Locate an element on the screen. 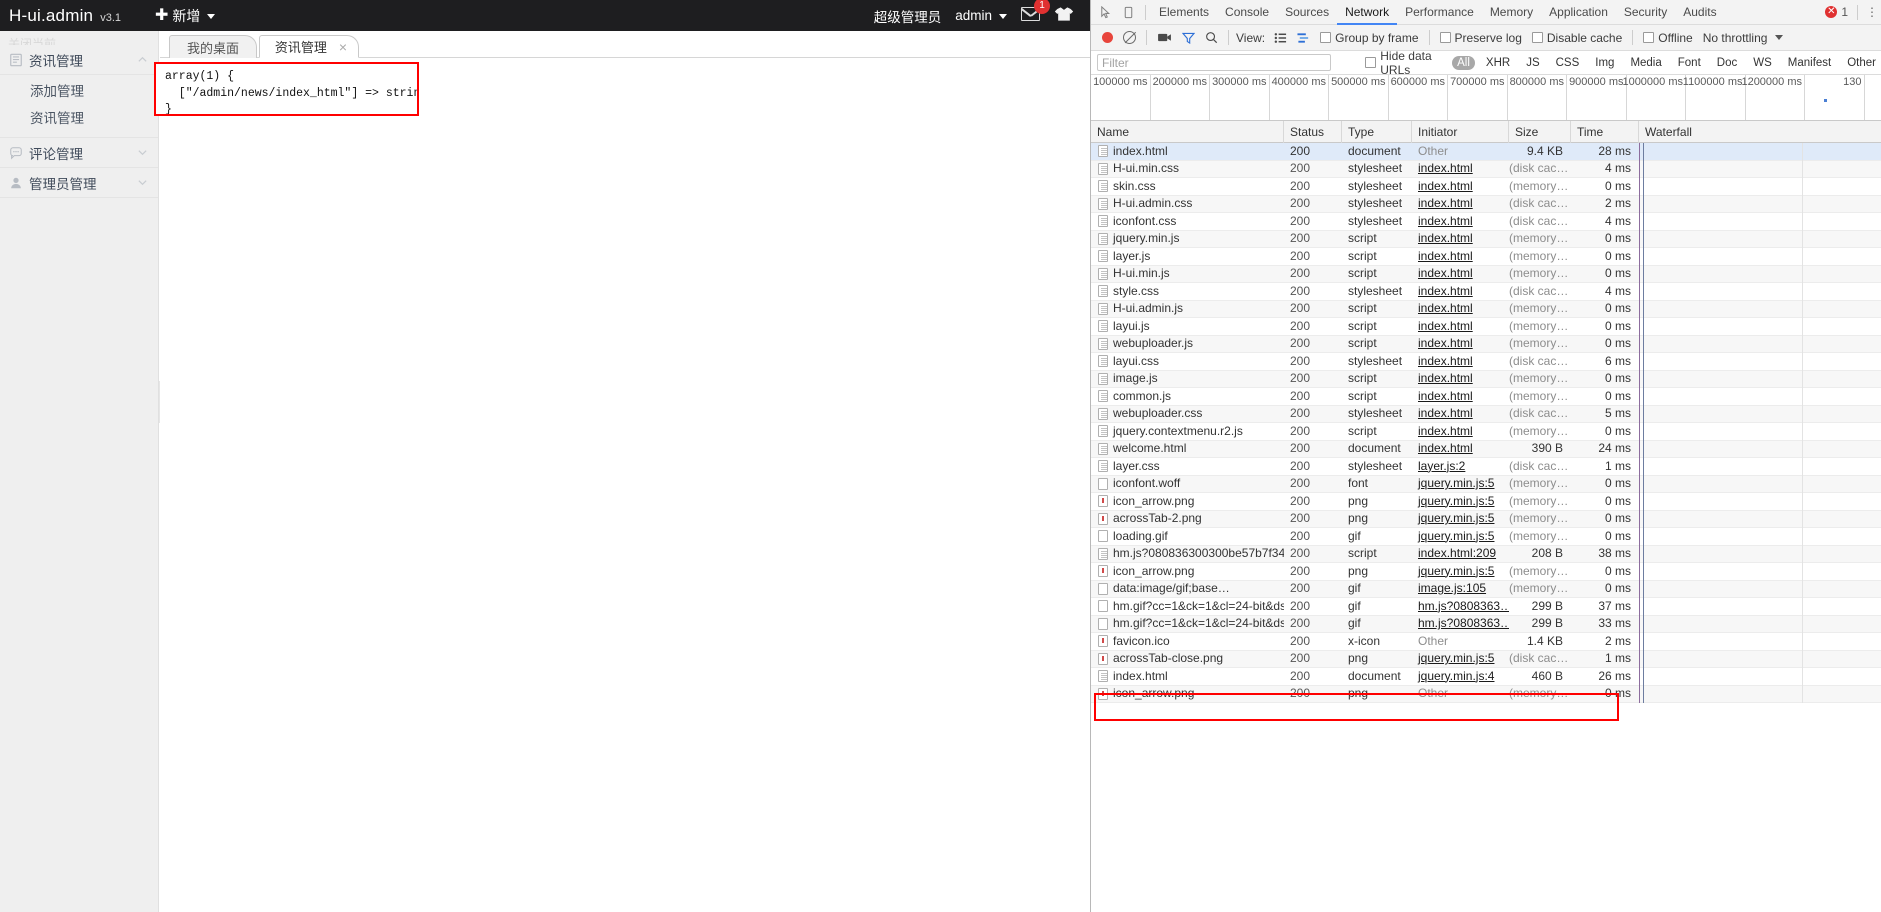  search-button is located at coordinates (1211, 37).